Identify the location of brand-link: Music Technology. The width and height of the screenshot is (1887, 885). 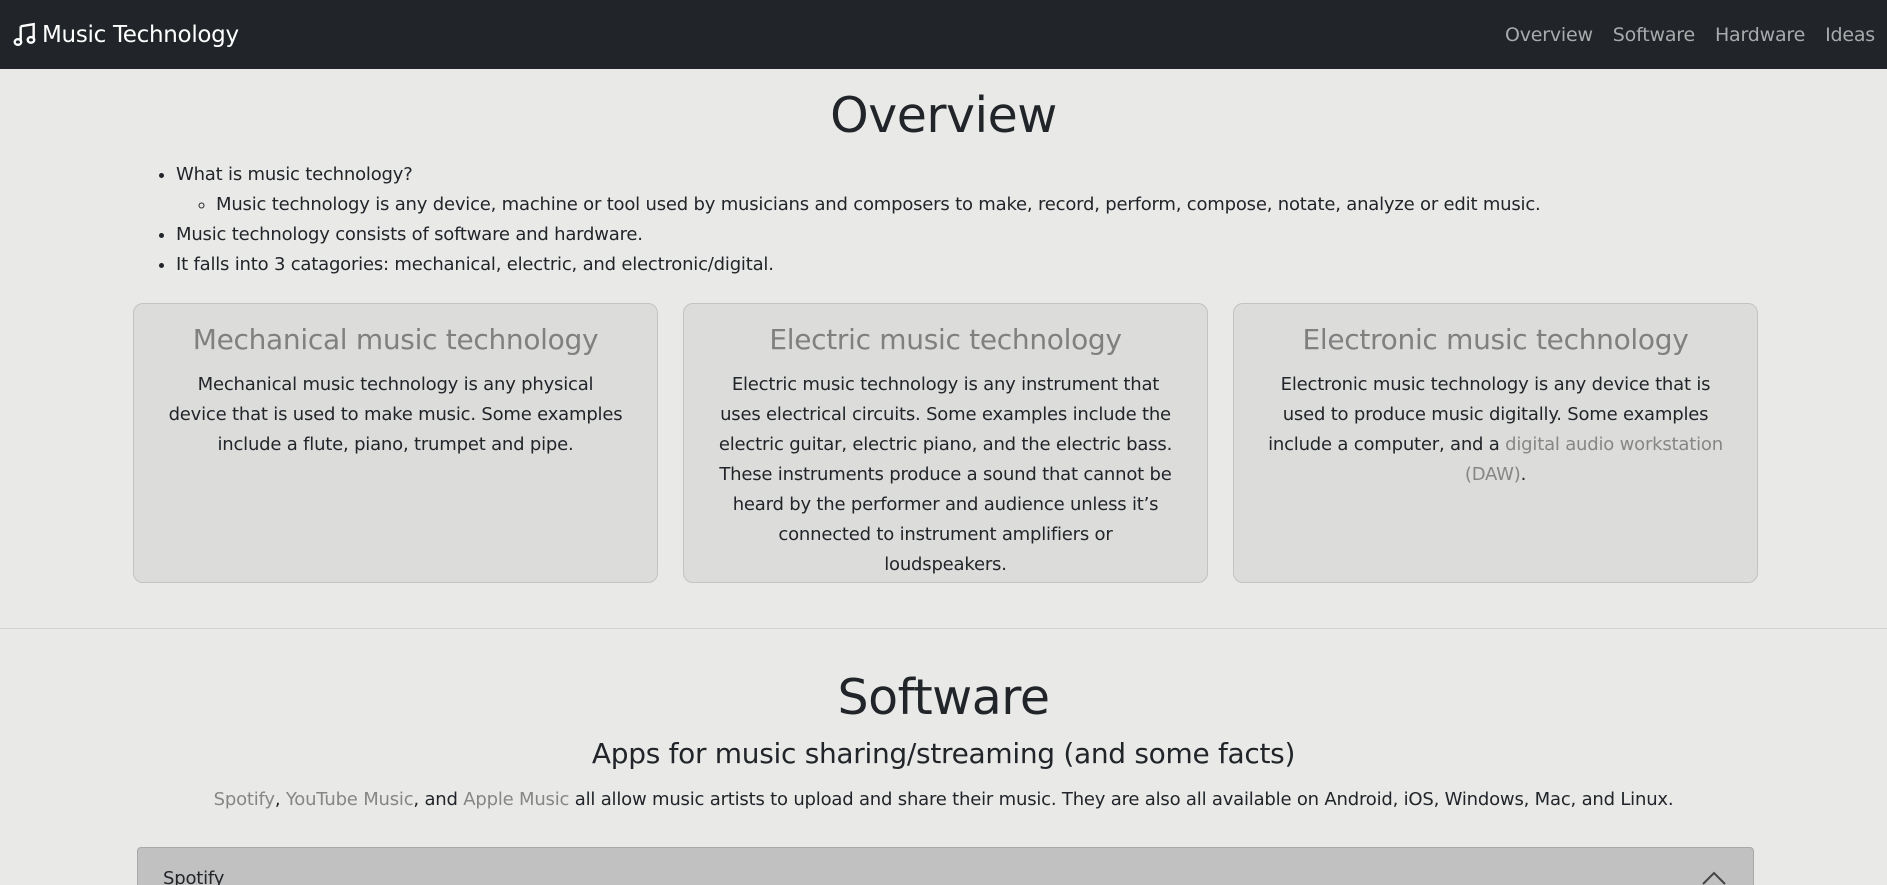
(125, 35).